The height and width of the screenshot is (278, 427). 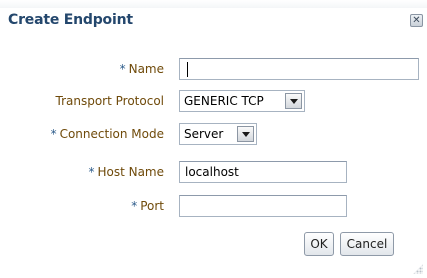 I want to click on transport-protocol-row: Transport Protocol GENERIC TCP, so click(x=213, y=102).